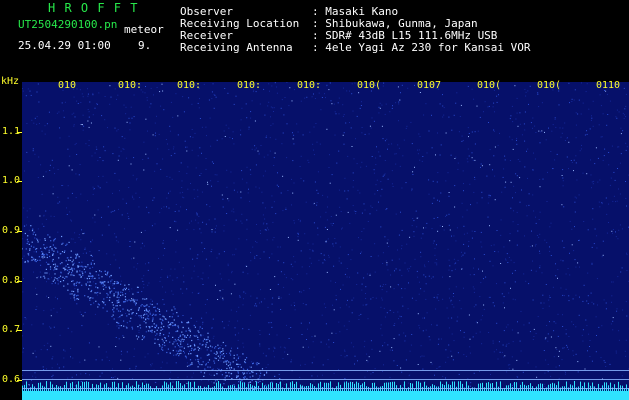 Image resolution: width=629 pixels, height=400 pixels. What do you see at coordinates (549, 85) in the screenshot?
I see `time-label-9: 010(` at bounding box center [549, 85].